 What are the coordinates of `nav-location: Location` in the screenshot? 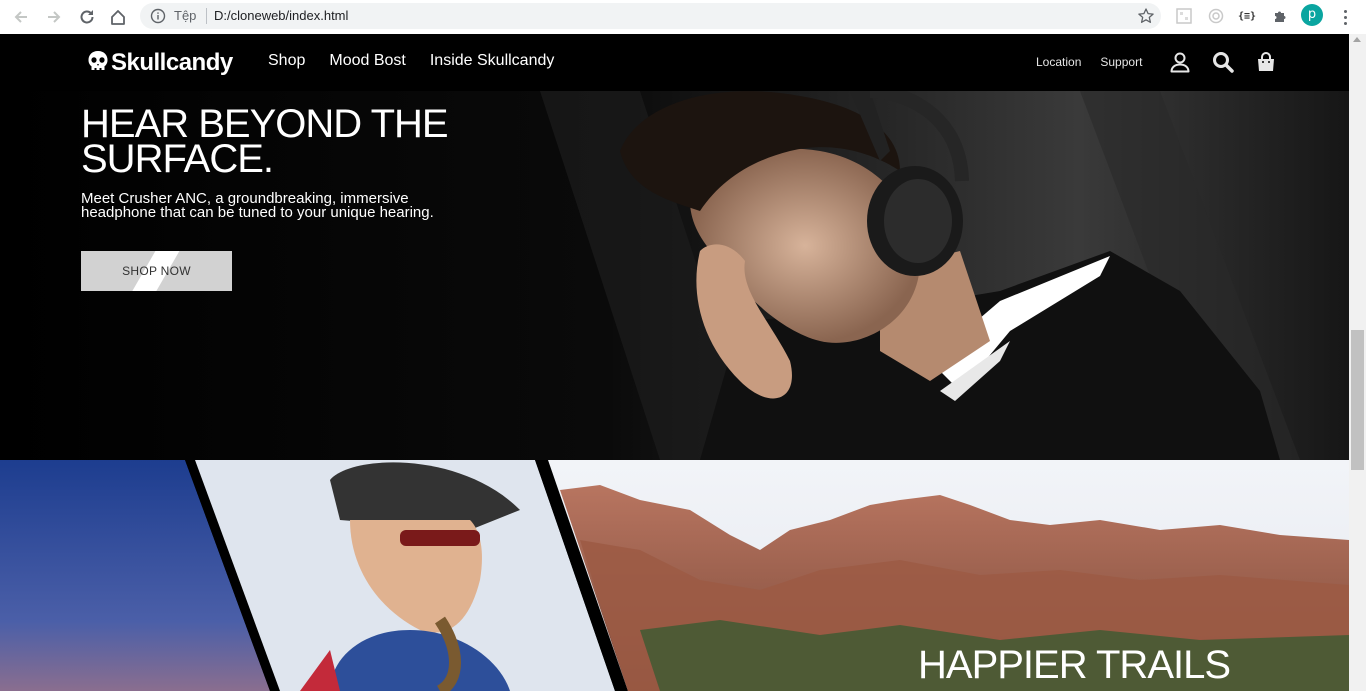 It's located at (1058, 62).